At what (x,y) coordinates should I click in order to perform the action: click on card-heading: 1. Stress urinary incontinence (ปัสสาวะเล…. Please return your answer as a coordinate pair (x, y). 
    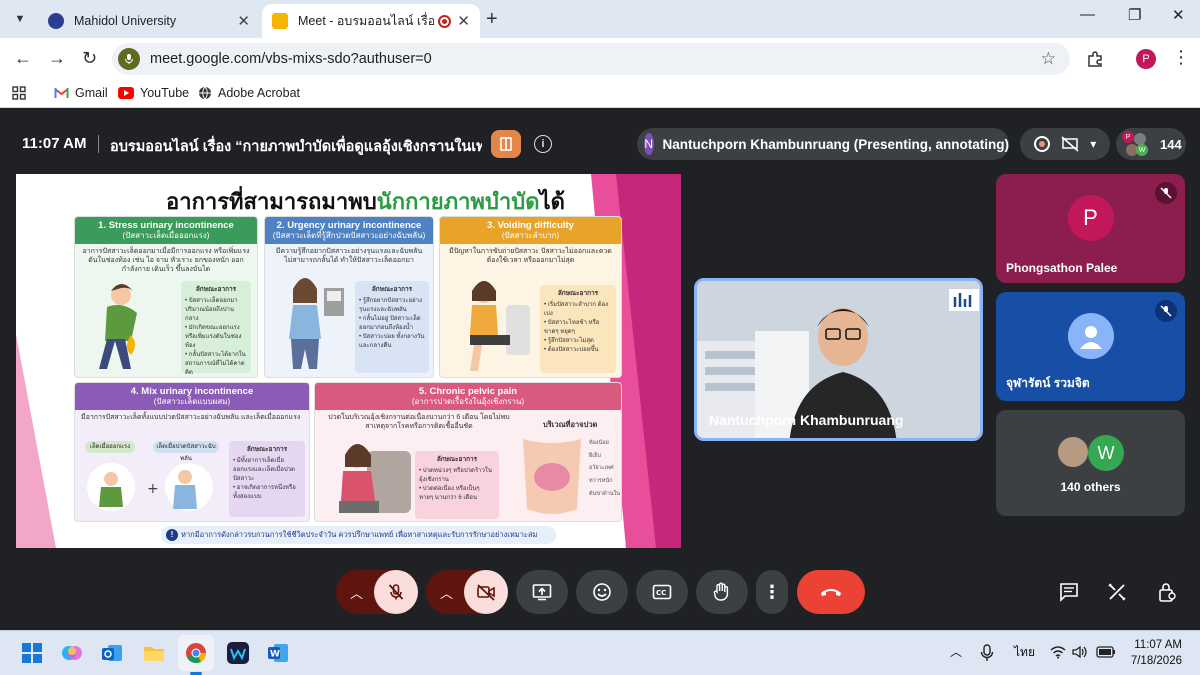
    Looking at the image, I should click on (166, 230).